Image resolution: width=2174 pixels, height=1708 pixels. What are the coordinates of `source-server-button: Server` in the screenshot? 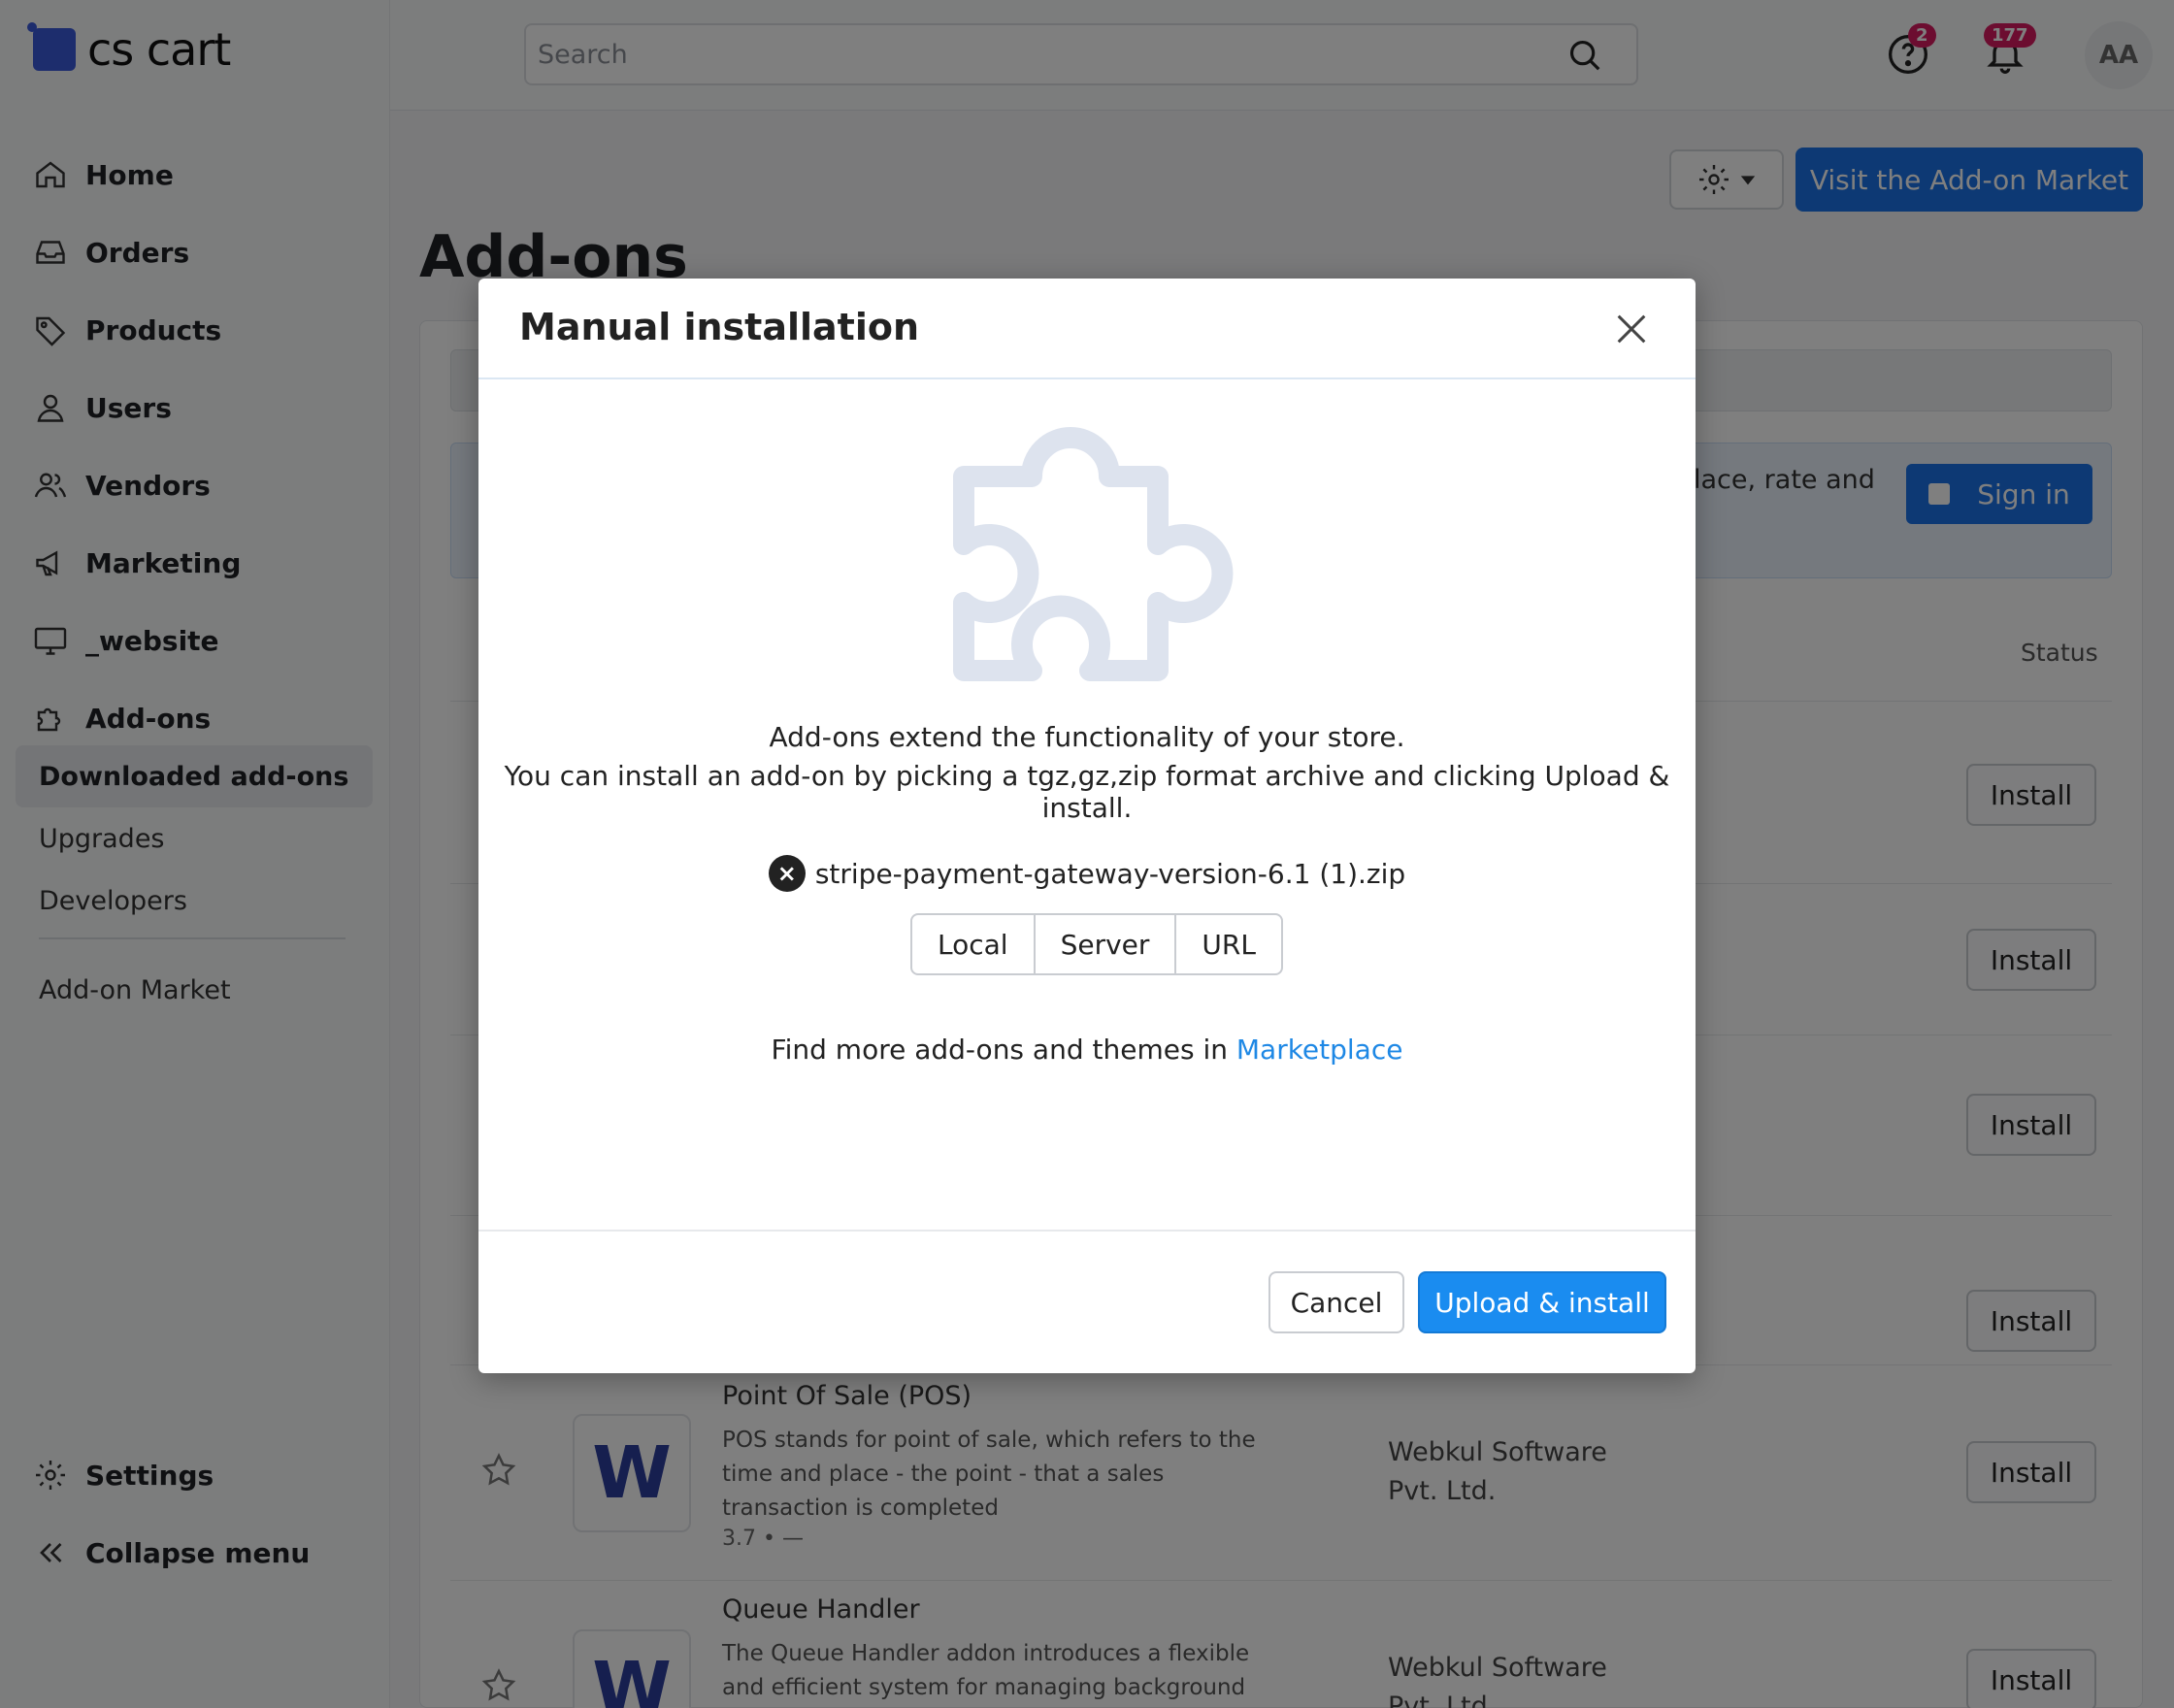 It's located at (1106, 944).